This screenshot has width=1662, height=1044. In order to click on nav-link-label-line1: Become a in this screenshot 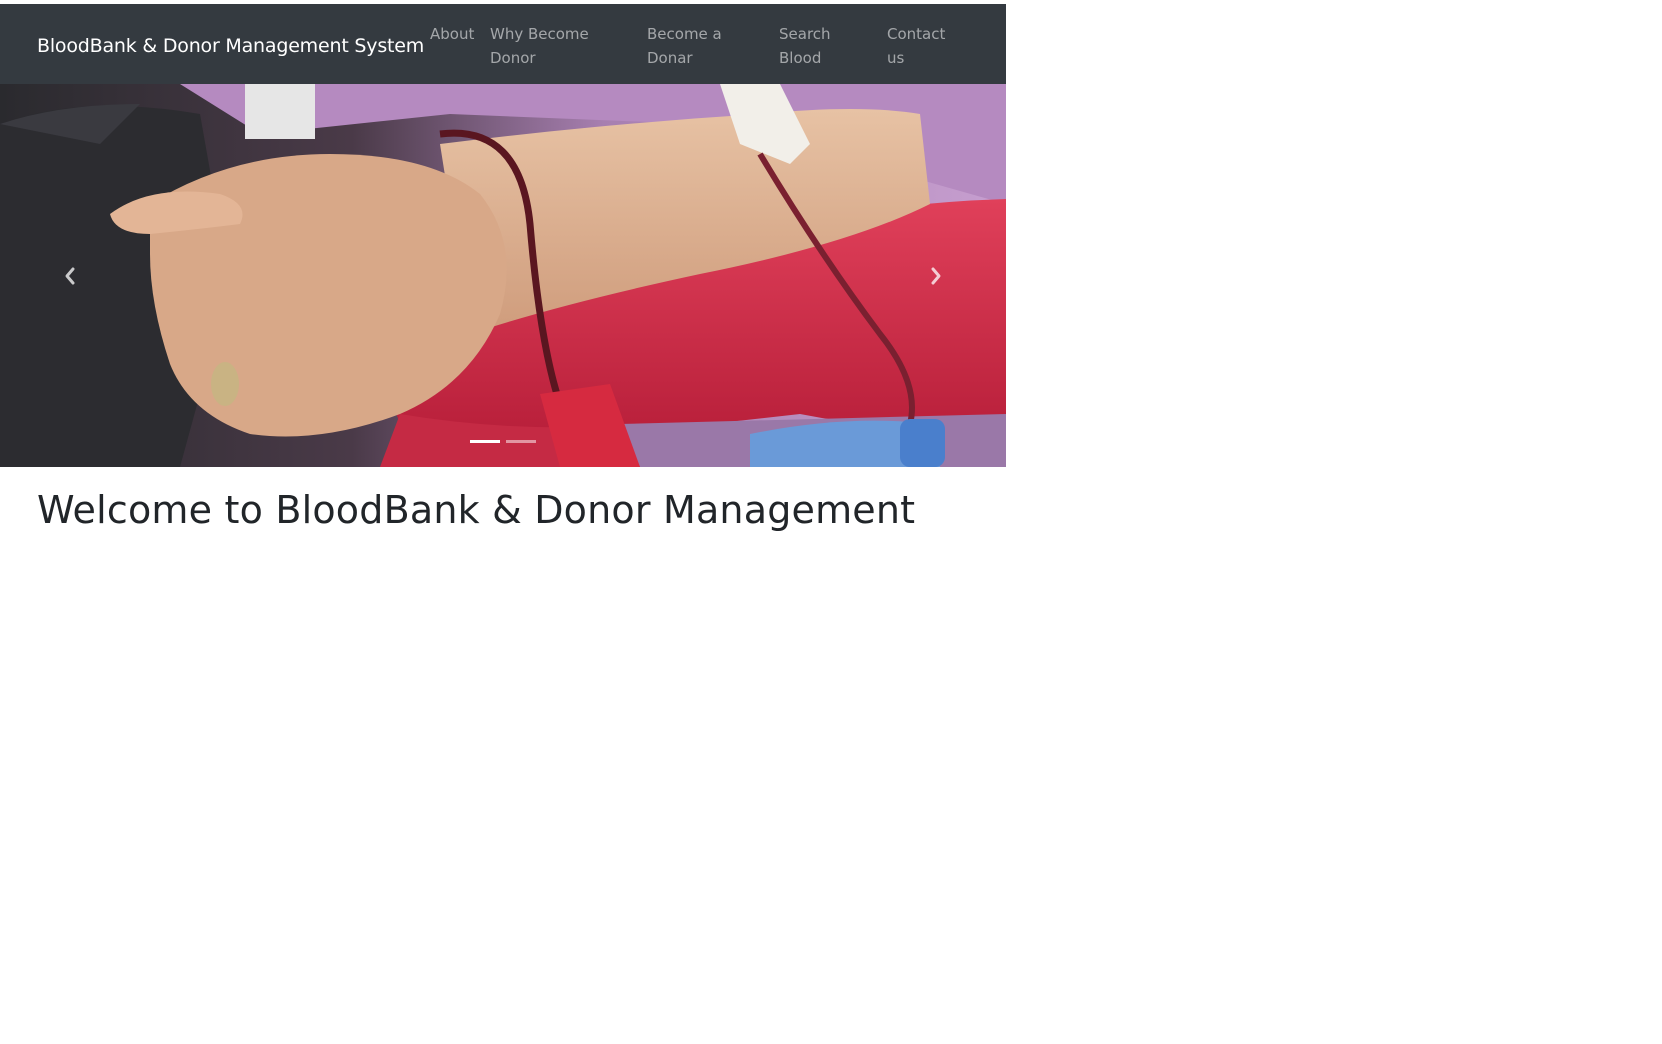, I will do `click(684, 34)`.